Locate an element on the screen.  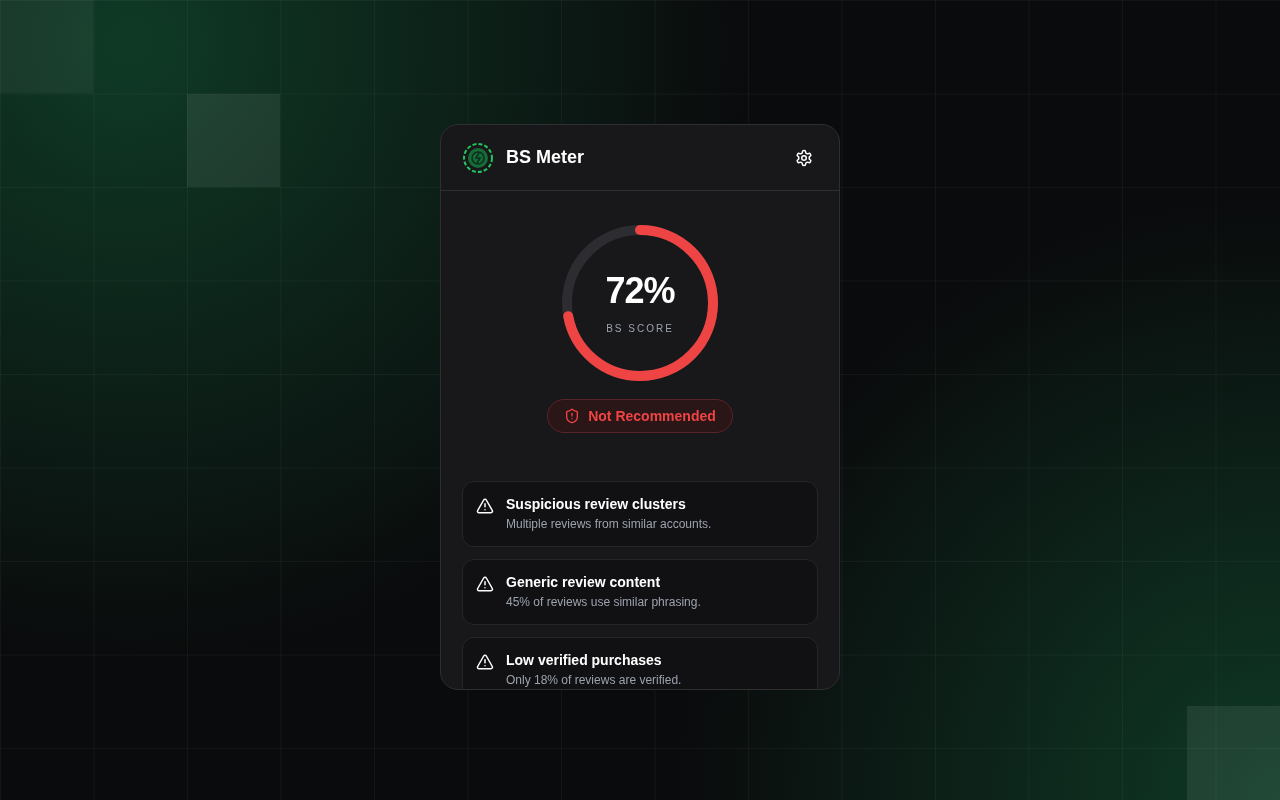
score-label: BS SCORE is located at coordinates (640, 328).